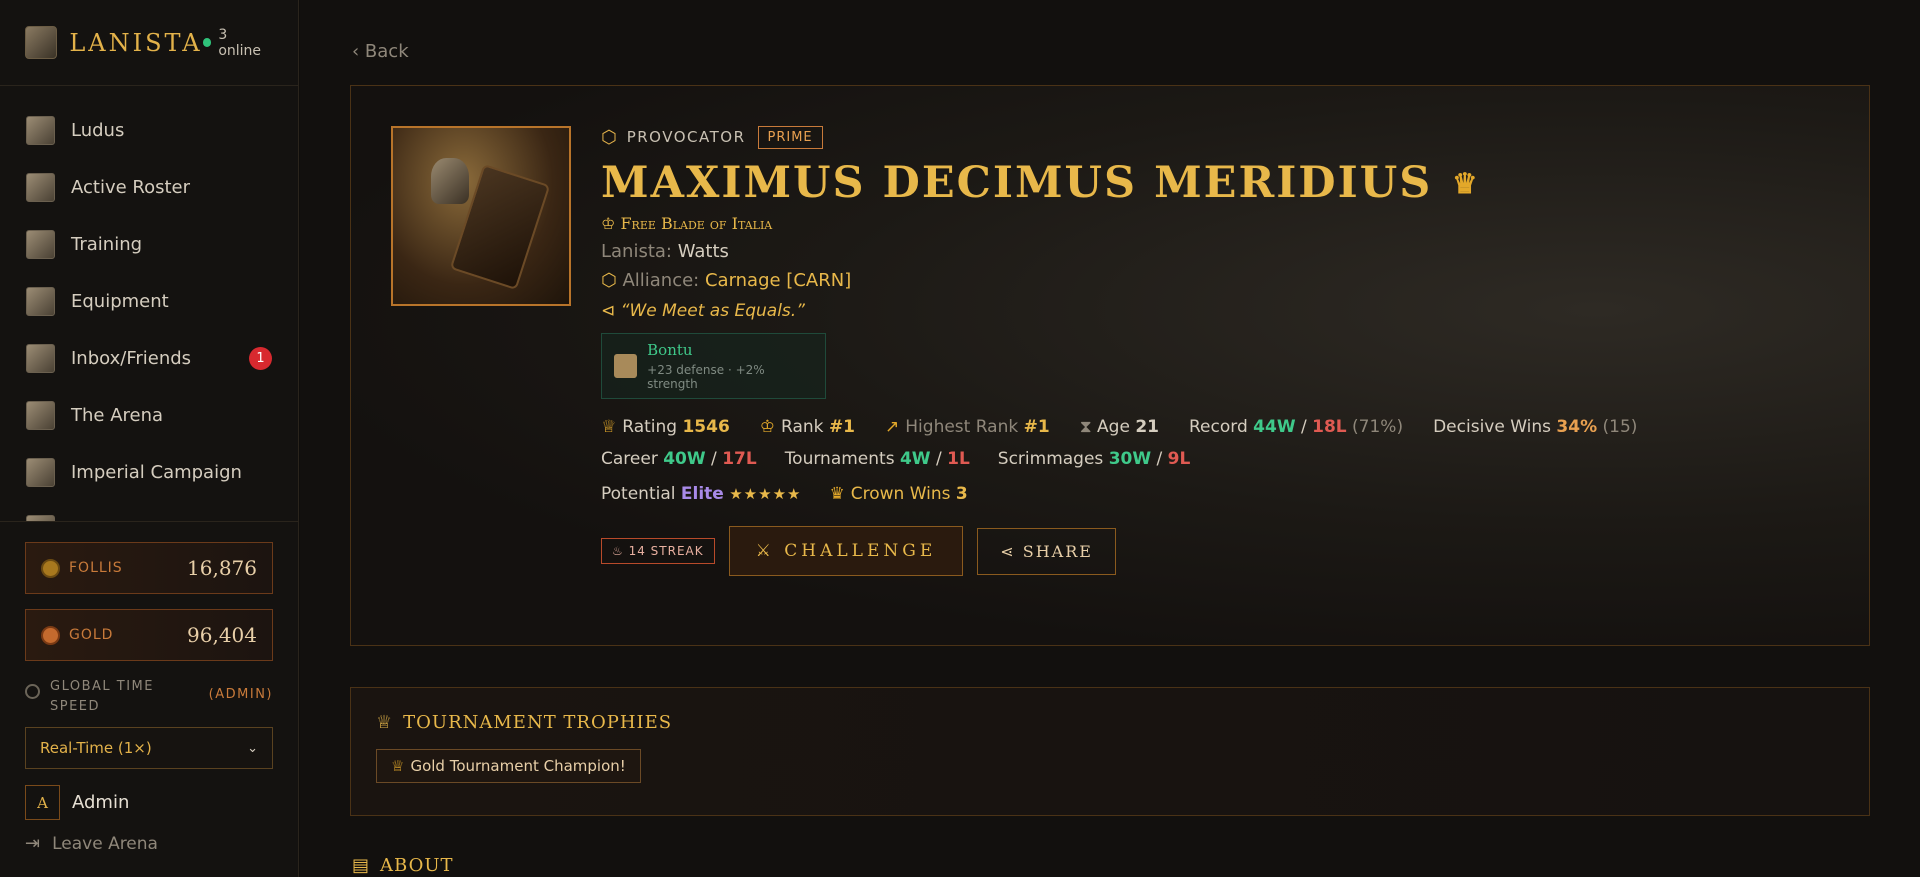  What do you see at coordinates (1113, 427) in the screenshot?
I see `age-label: Age` at bounding box center [1113, 427].